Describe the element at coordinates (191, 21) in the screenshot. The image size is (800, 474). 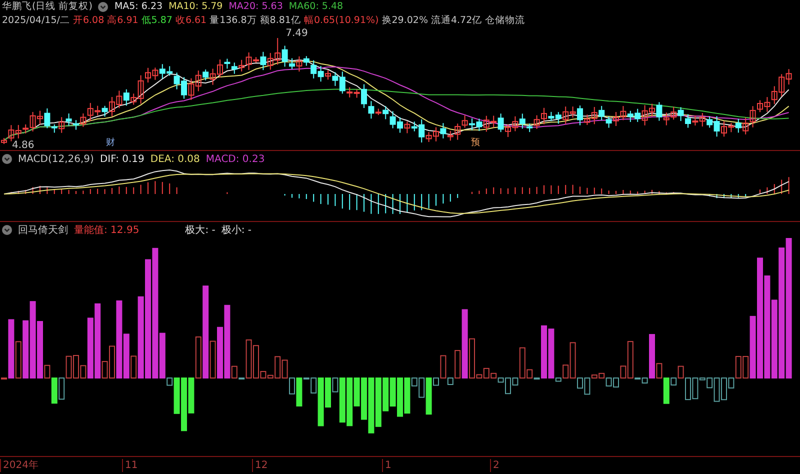
I see `quote-field: 收6.61` at that location.